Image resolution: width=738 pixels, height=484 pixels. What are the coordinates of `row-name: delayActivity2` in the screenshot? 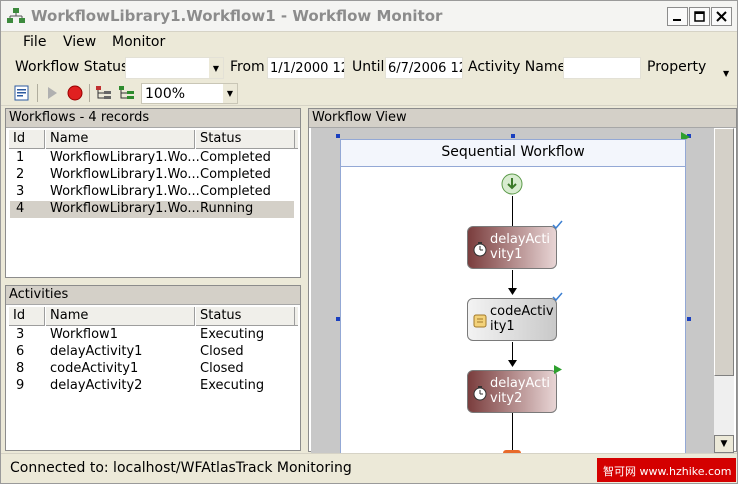 It's located at (96, 385).